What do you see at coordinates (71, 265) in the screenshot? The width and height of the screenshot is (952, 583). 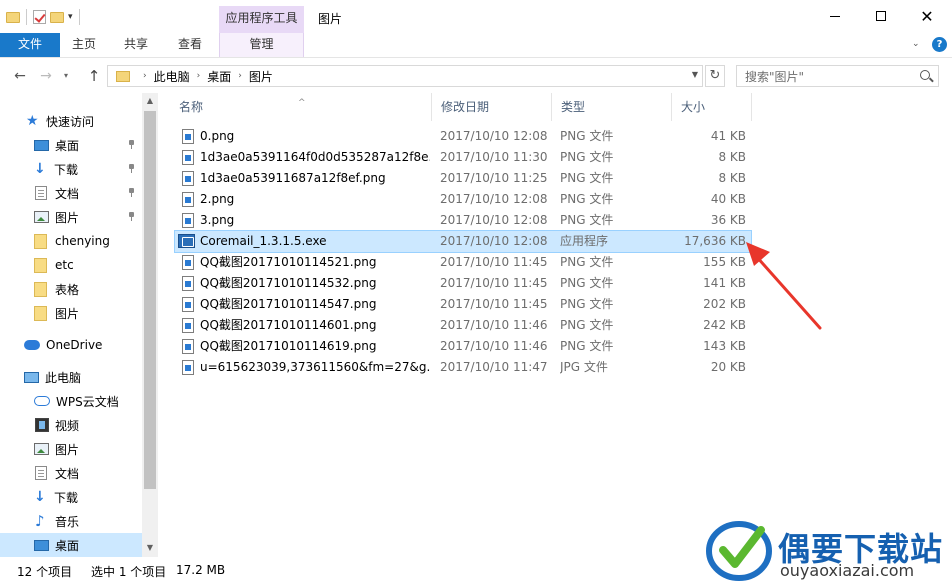 I see `nav-item-etc: etc` at bounding box center [71, 265].